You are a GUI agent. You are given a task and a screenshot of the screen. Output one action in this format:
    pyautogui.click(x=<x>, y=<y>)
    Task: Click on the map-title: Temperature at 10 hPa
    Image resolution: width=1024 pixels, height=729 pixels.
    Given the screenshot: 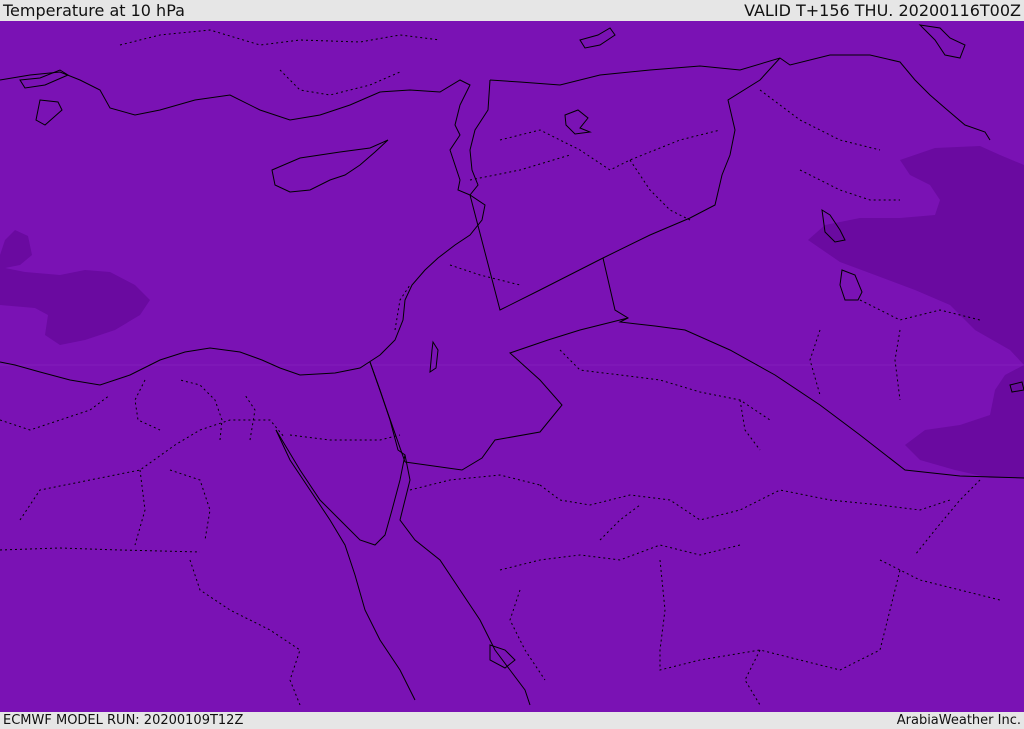 What is the action you would take?
    pyautogui.click(x=94, y=10)
    